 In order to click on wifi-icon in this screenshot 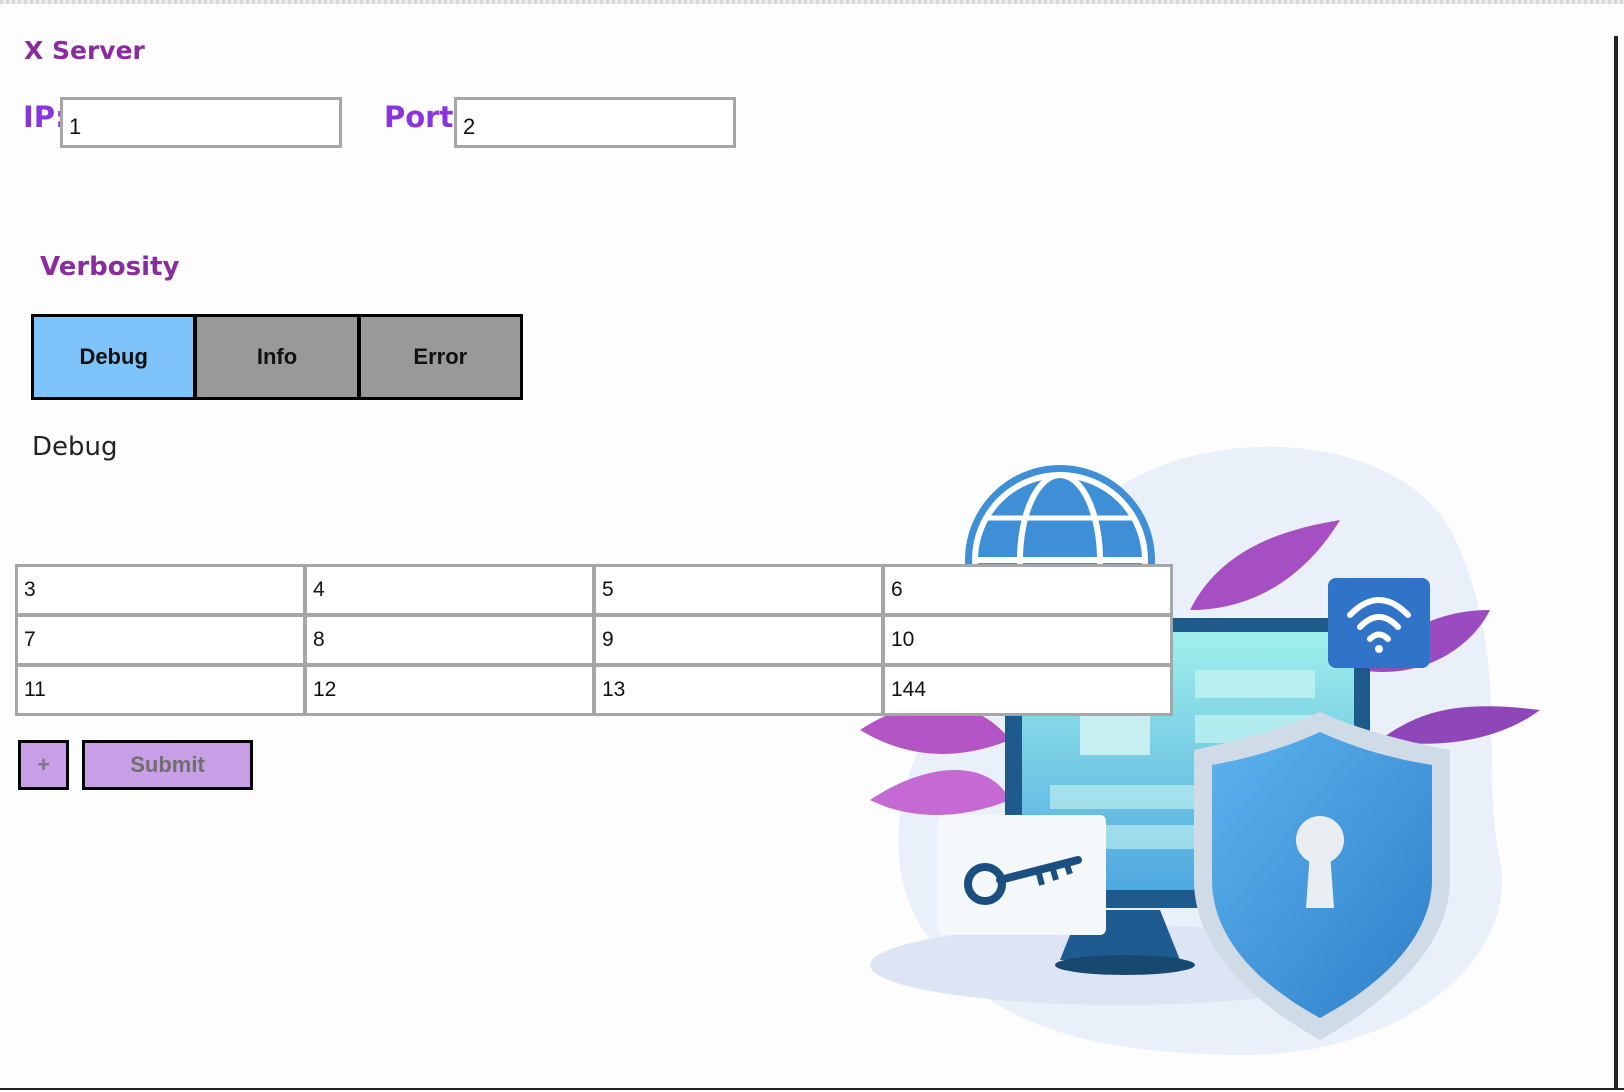, I will do `click(1379, 623)`.